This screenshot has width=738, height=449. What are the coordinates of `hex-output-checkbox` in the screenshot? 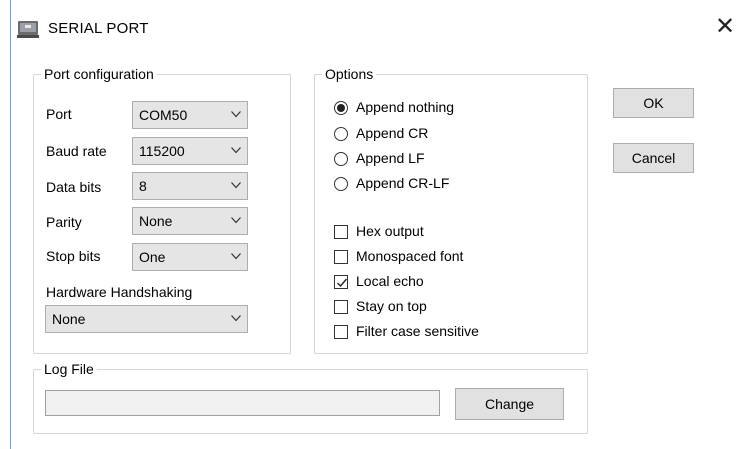 It's located at (341, 232).